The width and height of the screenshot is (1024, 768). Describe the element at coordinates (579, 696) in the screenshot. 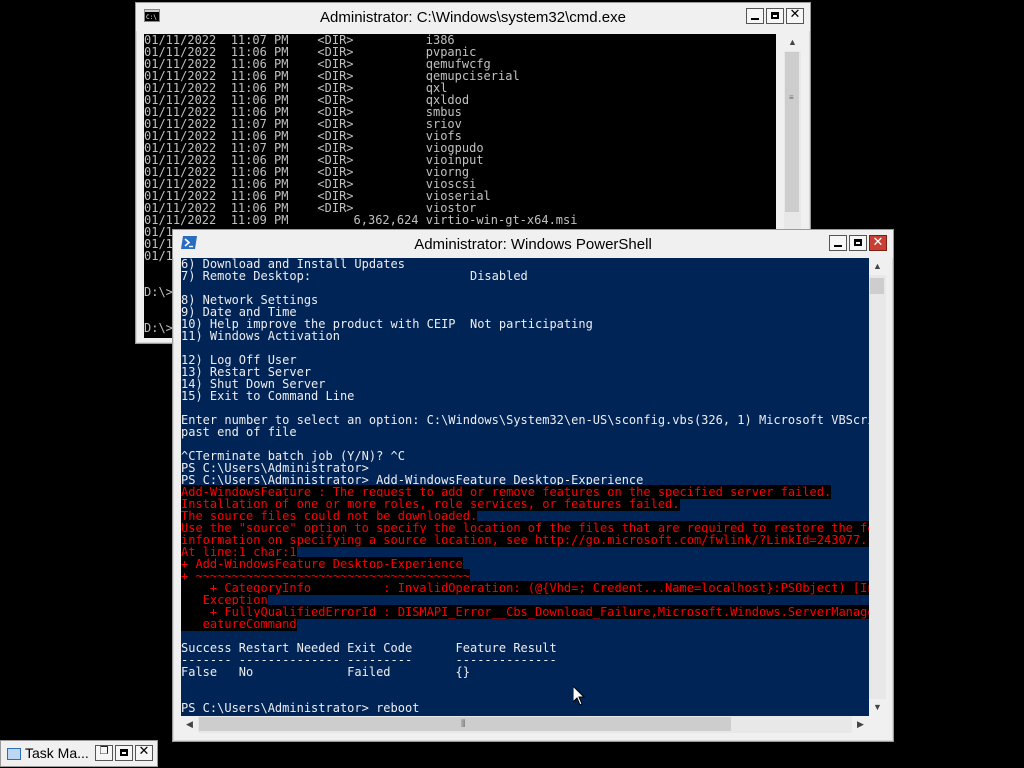

I see `mouse-pointer-icon` at that location.